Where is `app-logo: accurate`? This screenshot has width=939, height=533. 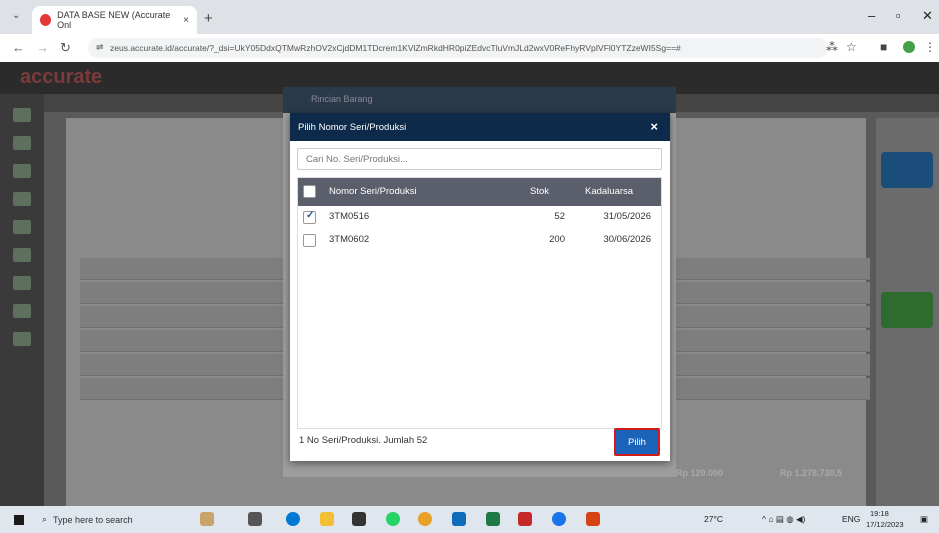
app-logo: accurate is located at coordinates (61, 77).